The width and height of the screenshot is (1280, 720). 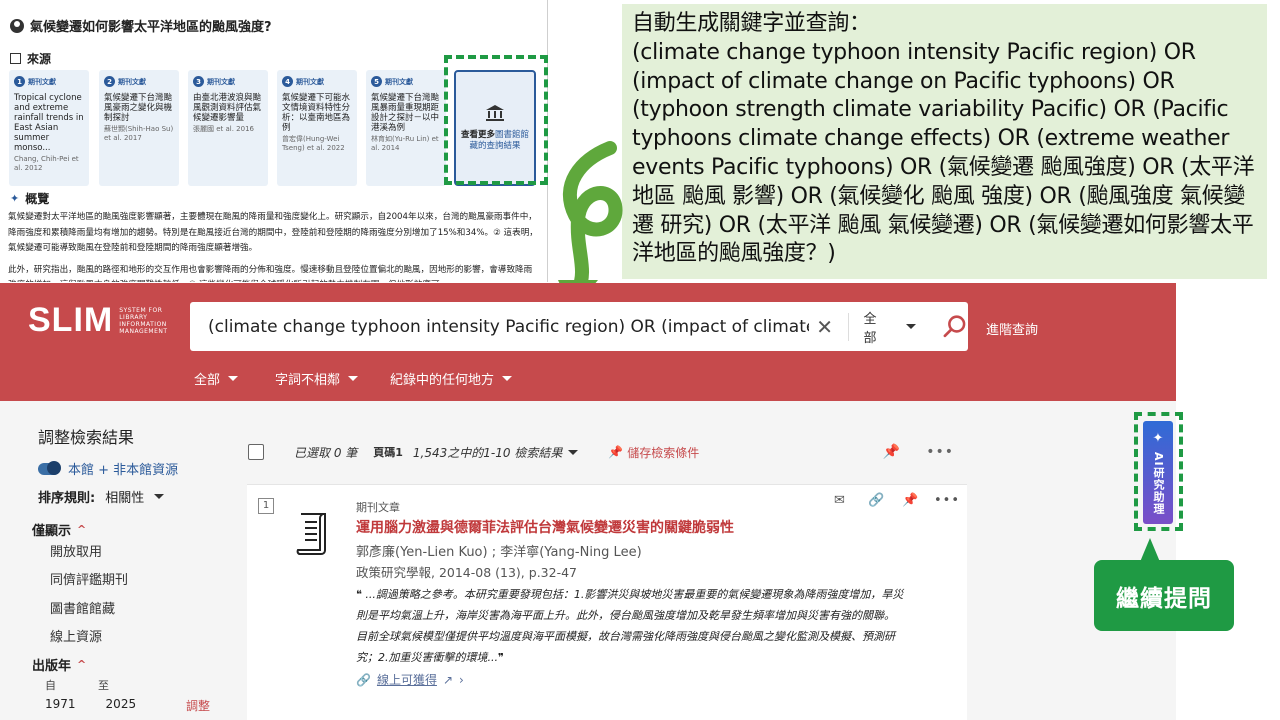 What do you see at coordinates (870, 328) in the screenshot?
I see `scope-value: 全部` at bounding box center [870, 328].